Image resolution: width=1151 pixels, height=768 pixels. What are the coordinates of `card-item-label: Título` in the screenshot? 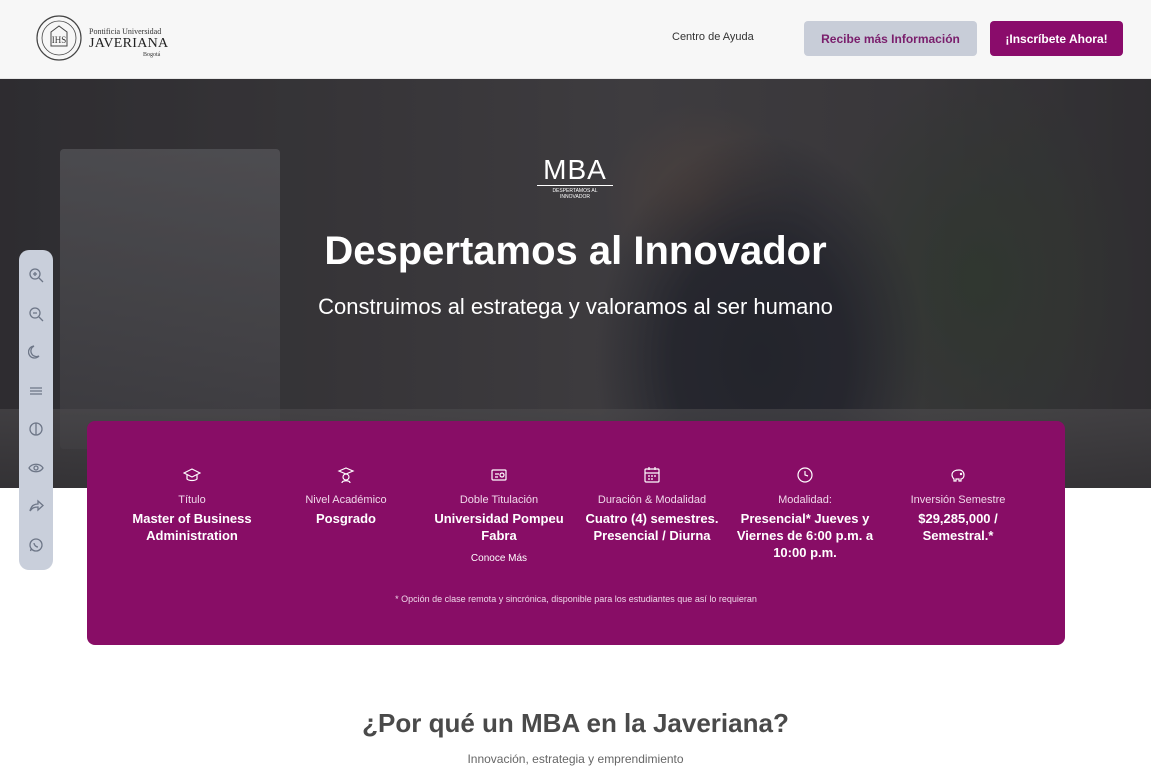 It's located at (192, 500).